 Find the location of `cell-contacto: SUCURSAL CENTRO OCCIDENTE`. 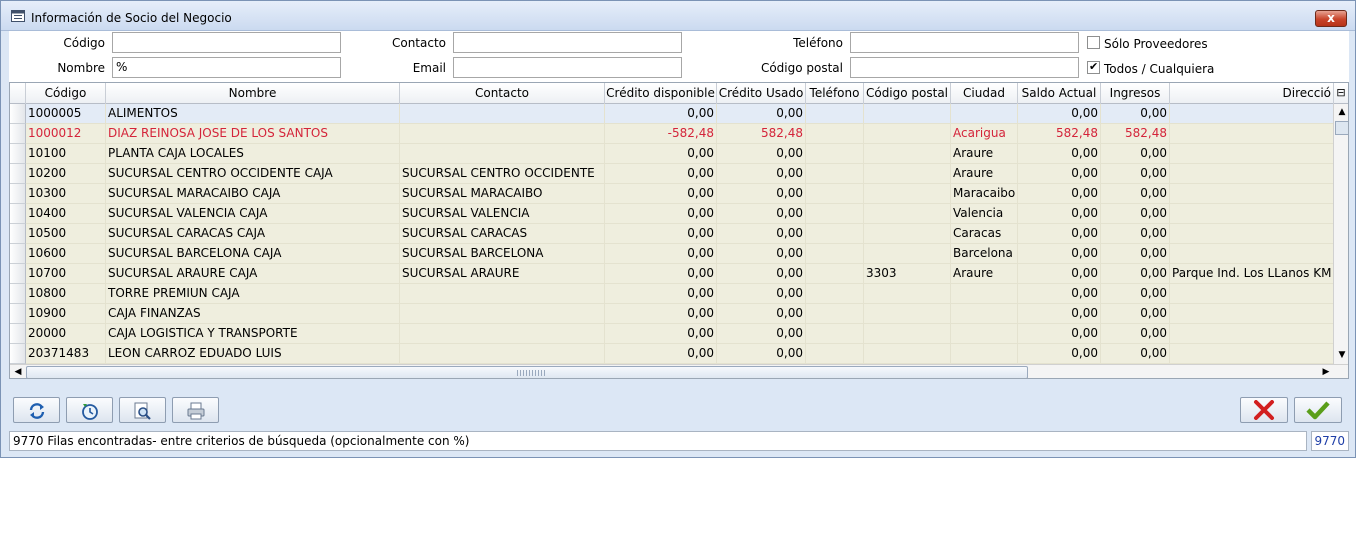

cell-contacto: SUCURSAL CENTRO OCCIDENTE is located at coordinates (502, 174).